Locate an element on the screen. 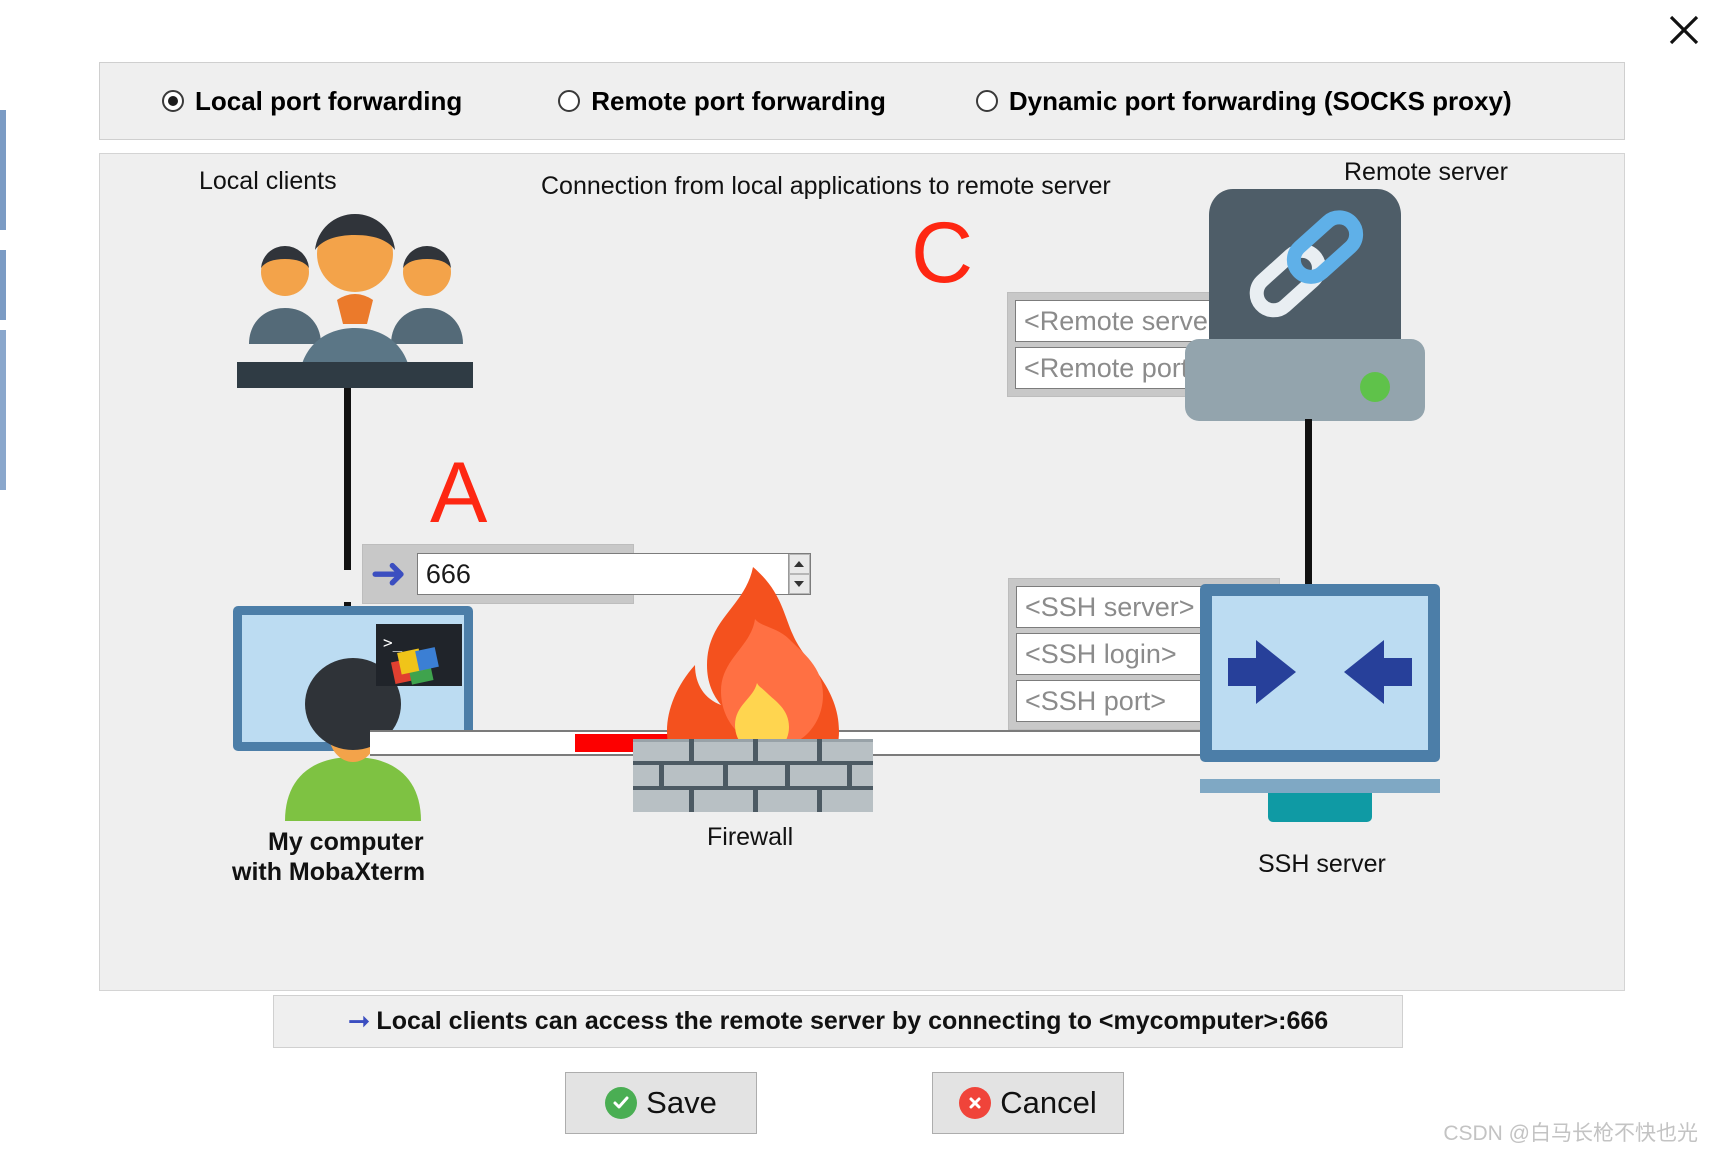  radio-dynamic-port-forwarding: Dynamic port forwarding (SOCKS proxy) is located at coordinates (1243, 101).